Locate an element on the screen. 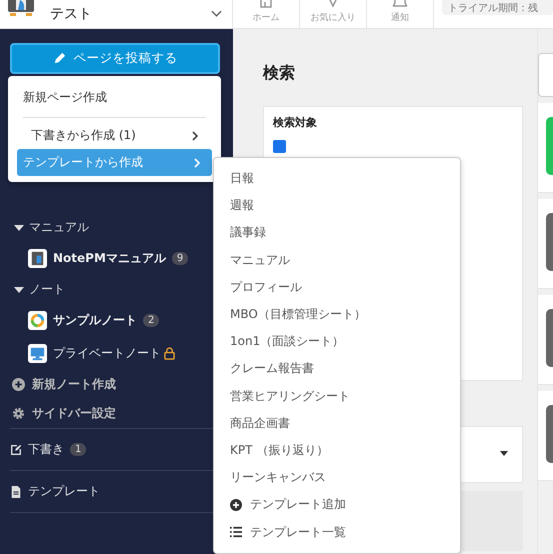  caret-down-icon is located at coordinates (504, 453).